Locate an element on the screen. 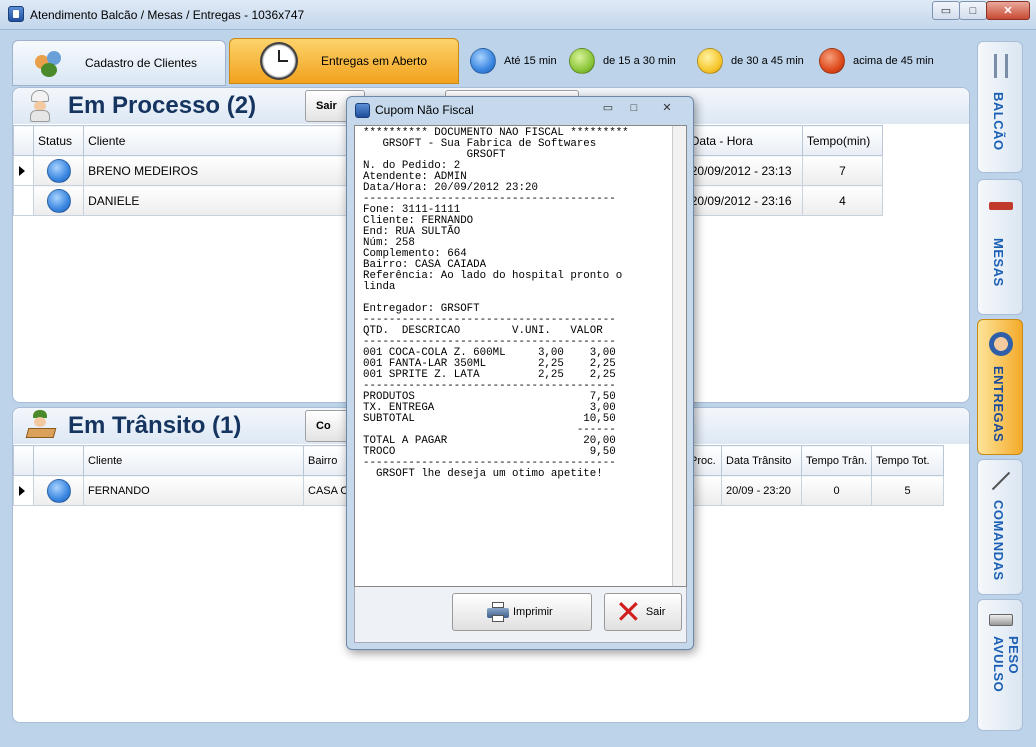  pen-icon is located at coordinates (1001, 481).